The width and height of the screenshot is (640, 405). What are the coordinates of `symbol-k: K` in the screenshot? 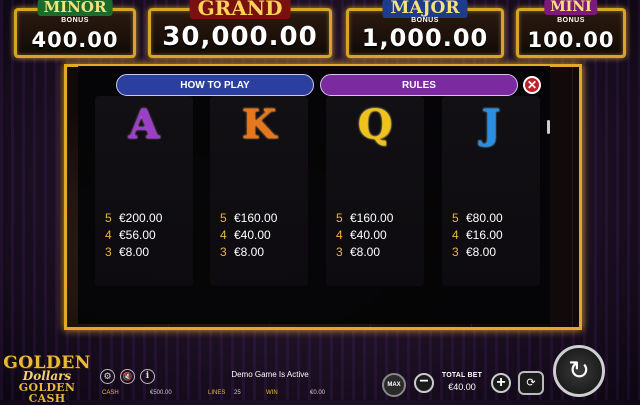 It's located at (259, 124).